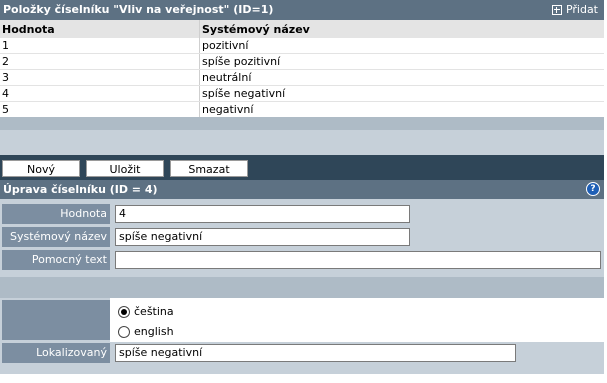 This screenshot has height=383, width=607. Describe the element at coordinates (154, 311) in the screenshot. I see `language-label-cs: čeština` at that location.